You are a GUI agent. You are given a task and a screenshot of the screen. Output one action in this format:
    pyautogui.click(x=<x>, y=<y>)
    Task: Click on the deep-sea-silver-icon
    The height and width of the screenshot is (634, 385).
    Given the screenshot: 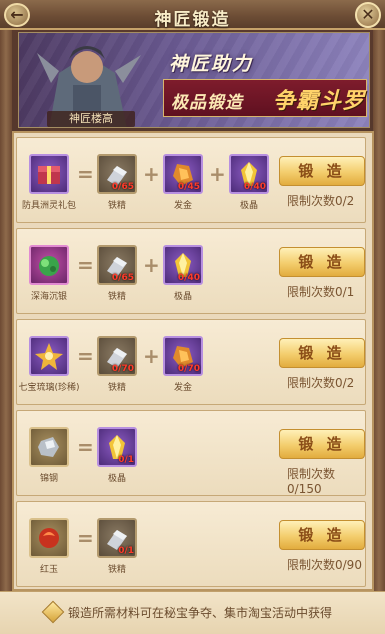 What is the action you would take?
    pyautogui.click(x=49, y=265)
    